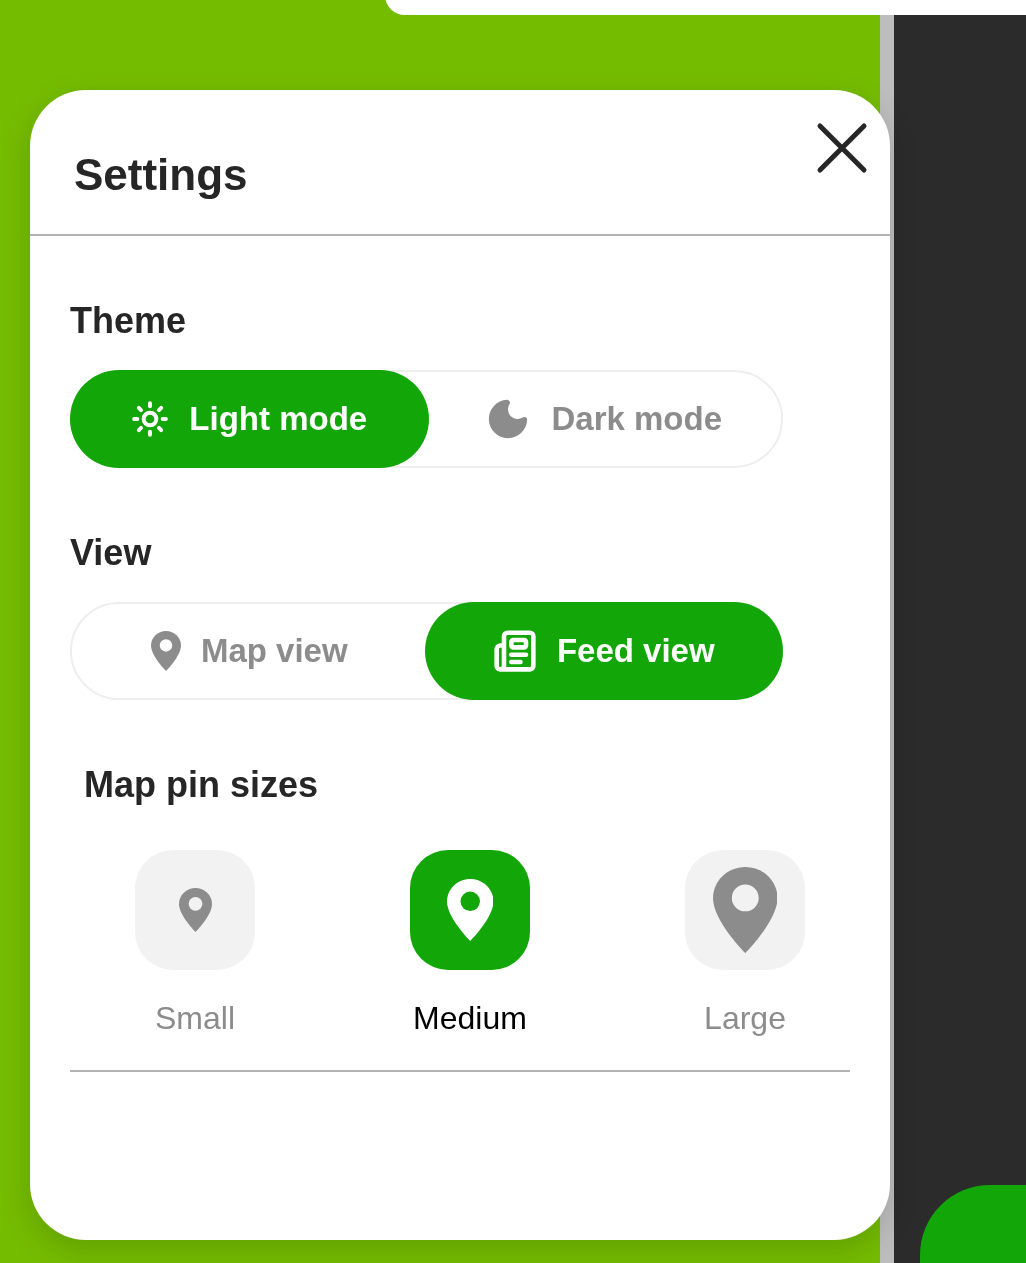 This screenshot has width=1026, height=1263. What do you see at coordinates (745, 1018) in the screenshot?
I see `pin-size-label: Large` at bounding box center [745, 1018].